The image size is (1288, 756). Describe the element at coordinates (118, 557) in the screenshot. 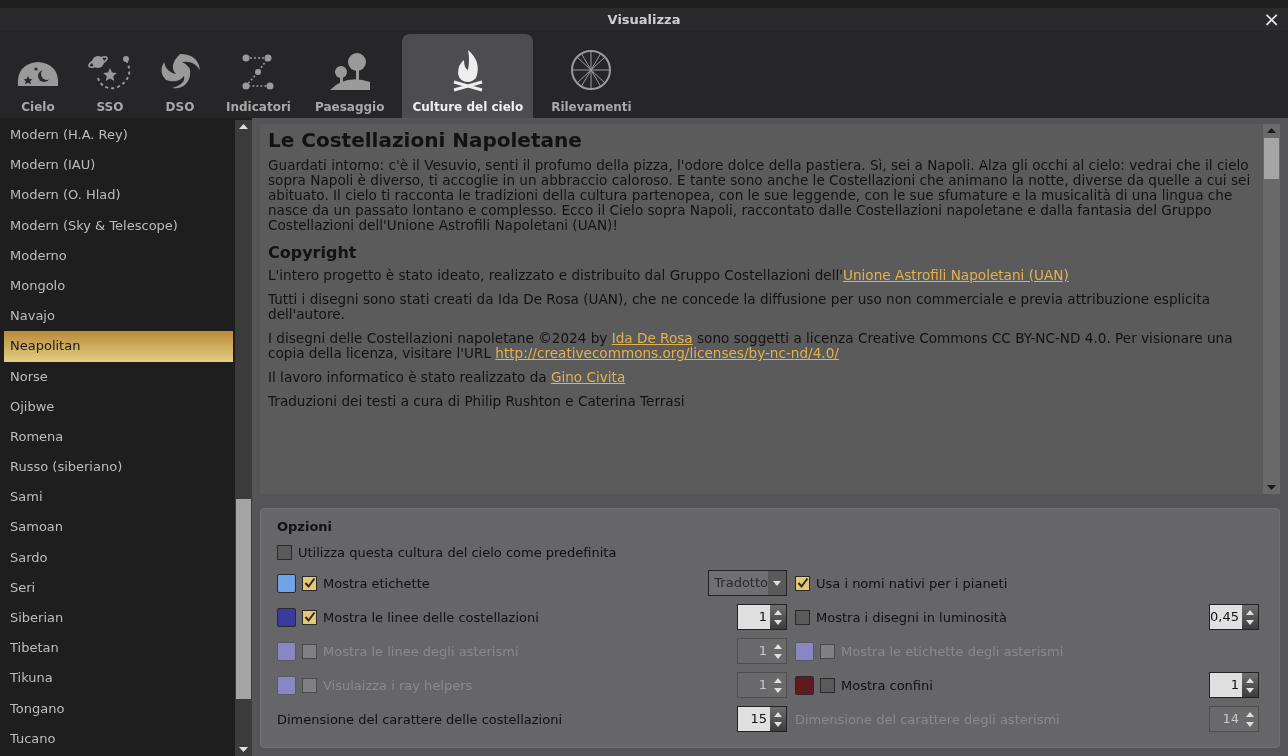

I see `list-item: Sardo` at that location.